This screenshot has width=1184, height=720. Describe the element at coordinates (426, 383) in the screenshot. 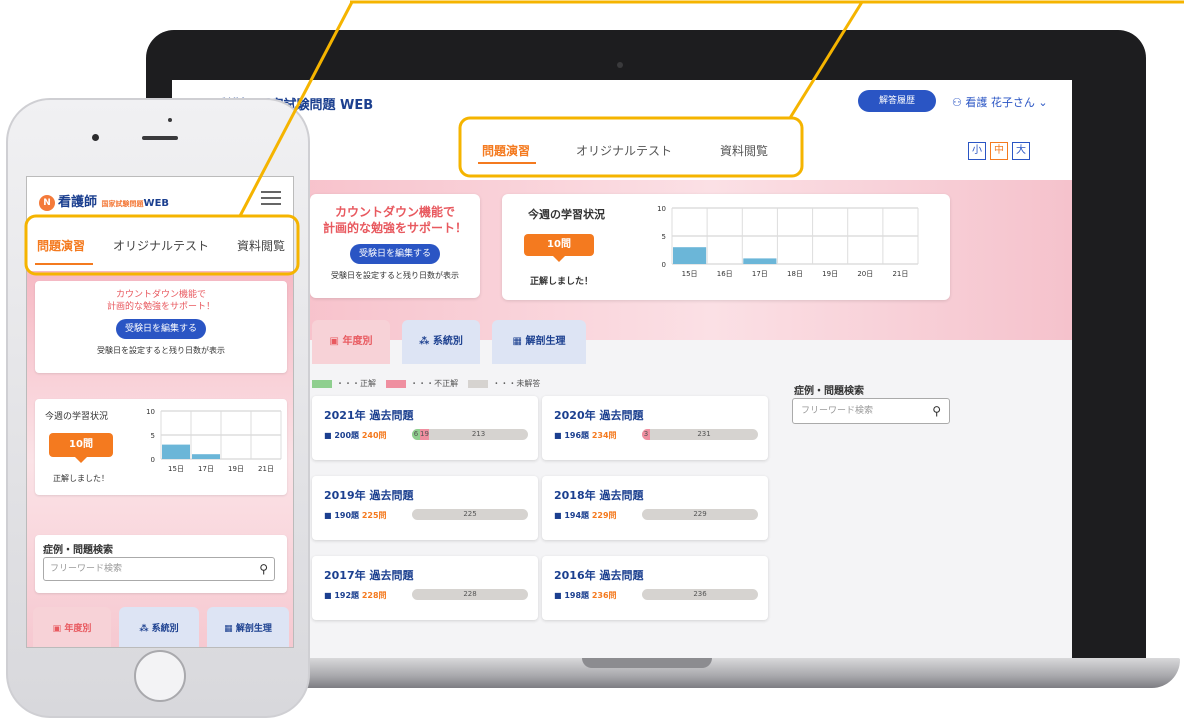

I see `legend: ・・・正解 ・・・不正解 ・・・未解答` at that location.